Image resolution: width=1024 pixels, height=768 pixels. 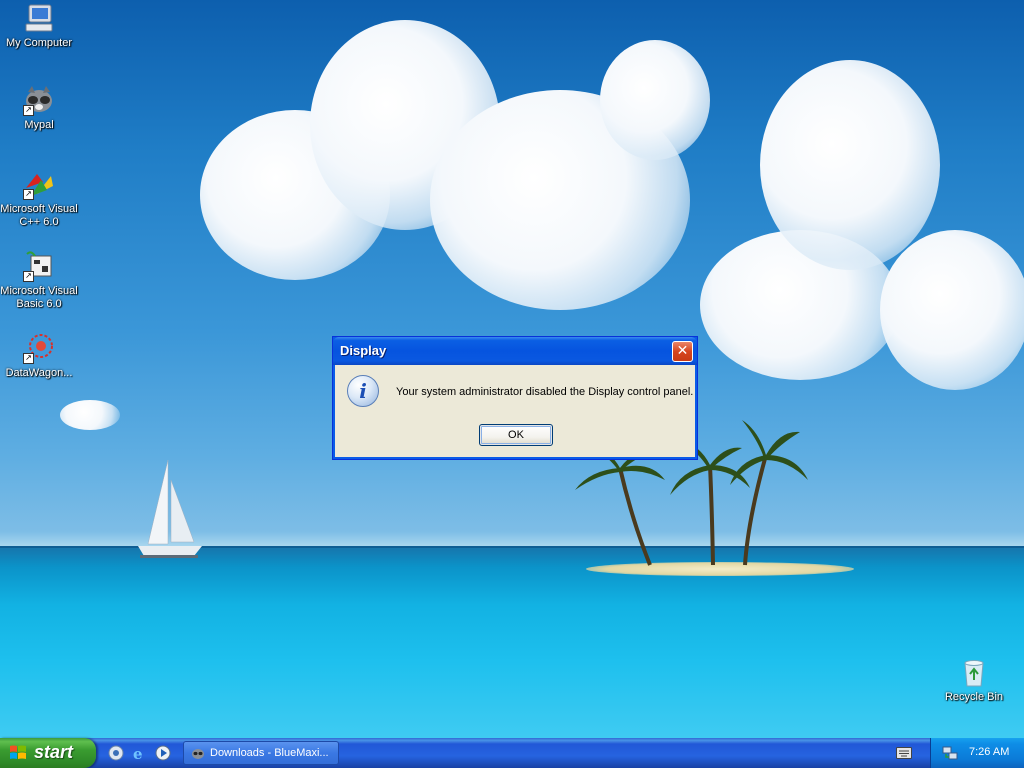 What do you see at coordinates (363, 350) in the screenshot?
I see `dialog-title: Display` at bounding box center [363, 350].